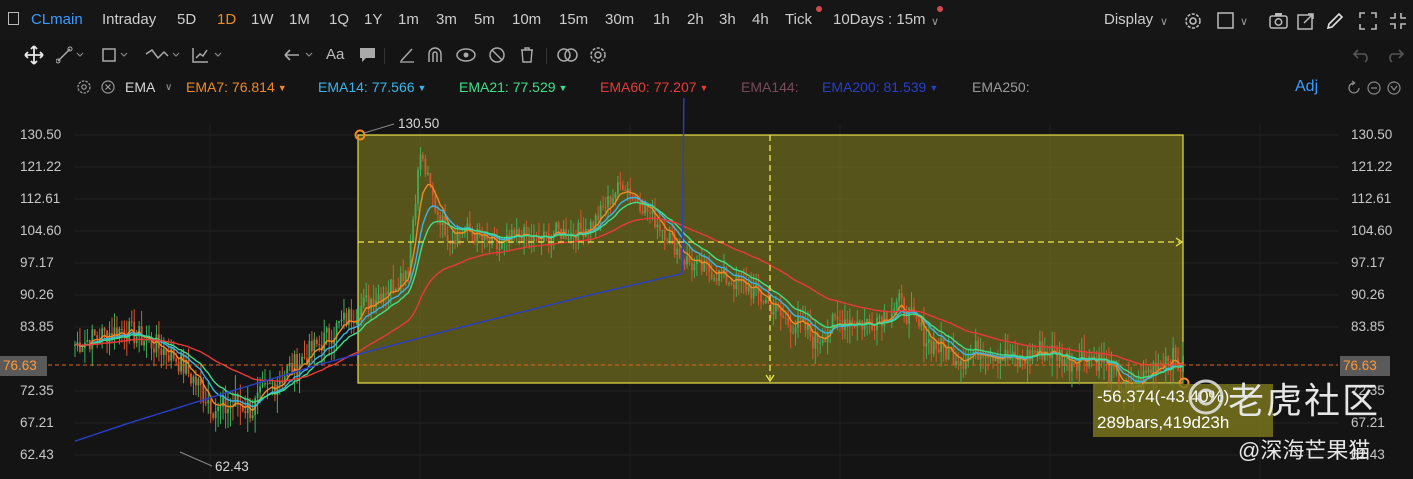  What do you see at coordinates (1374, 88) in the screenshot?
I see `pane-minimize-icon` at bounding box center [1374, 88].